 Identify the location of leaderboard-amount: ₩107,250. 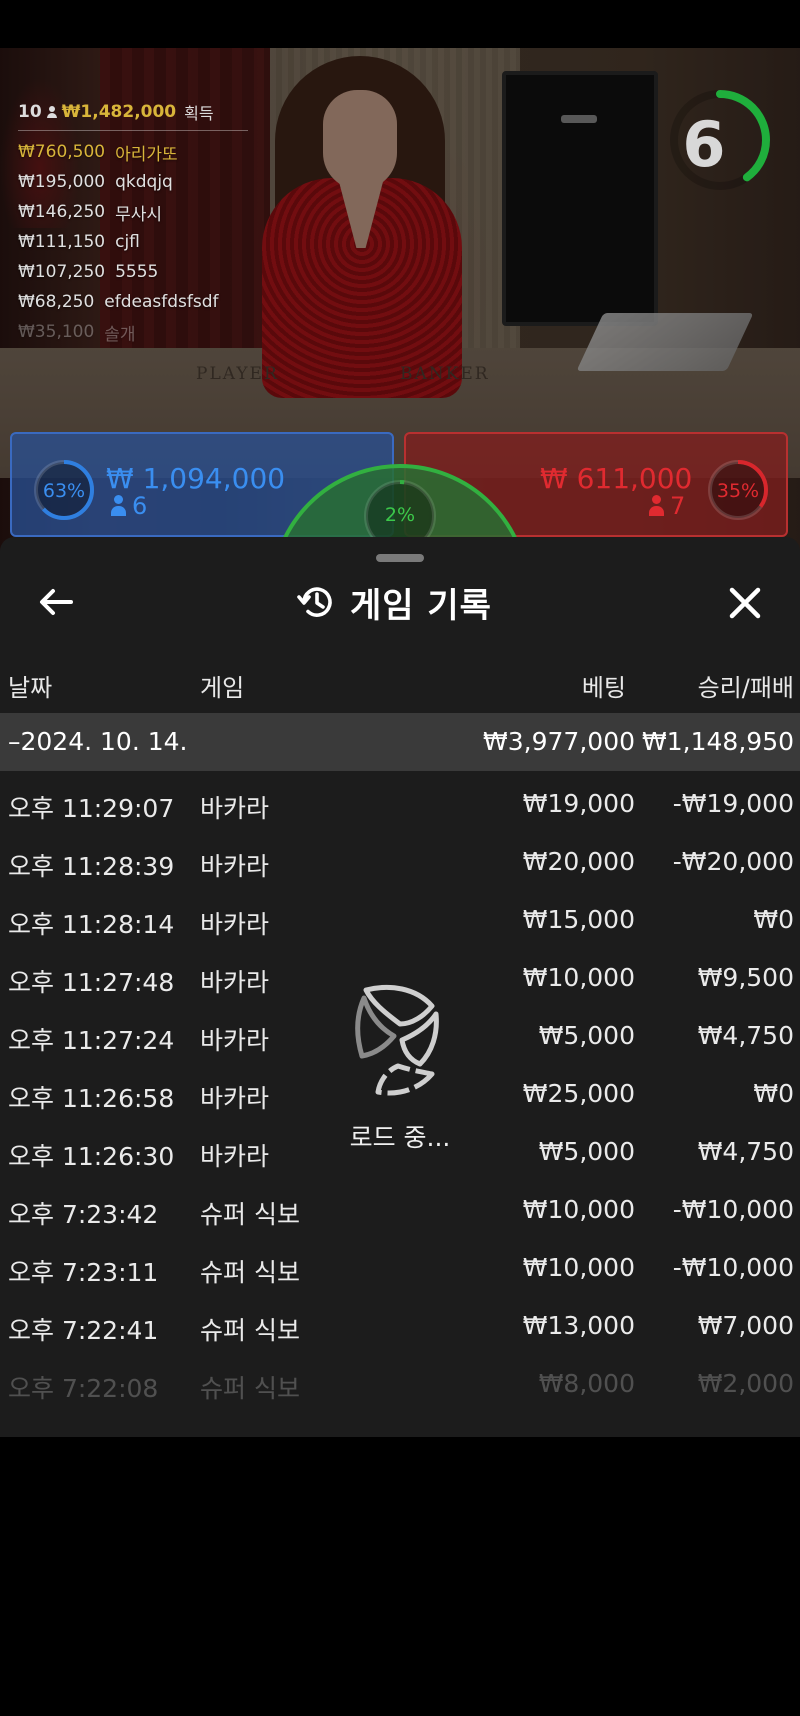
(62, 272).